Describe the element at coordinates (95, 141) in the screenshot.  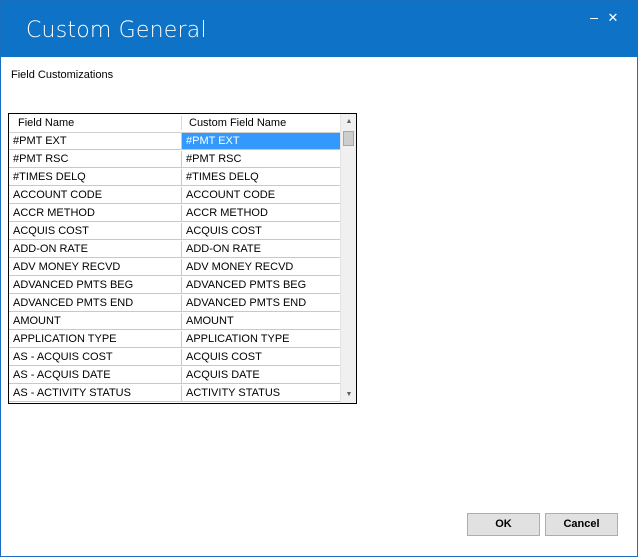
I see `field-name-cell: #PMT EXT` at that location.